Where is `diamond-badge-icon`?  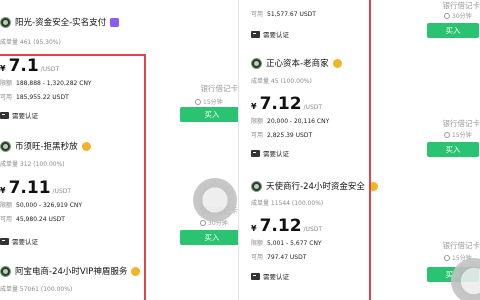
diamond-badge-icon is located at coordinates (115, 22).